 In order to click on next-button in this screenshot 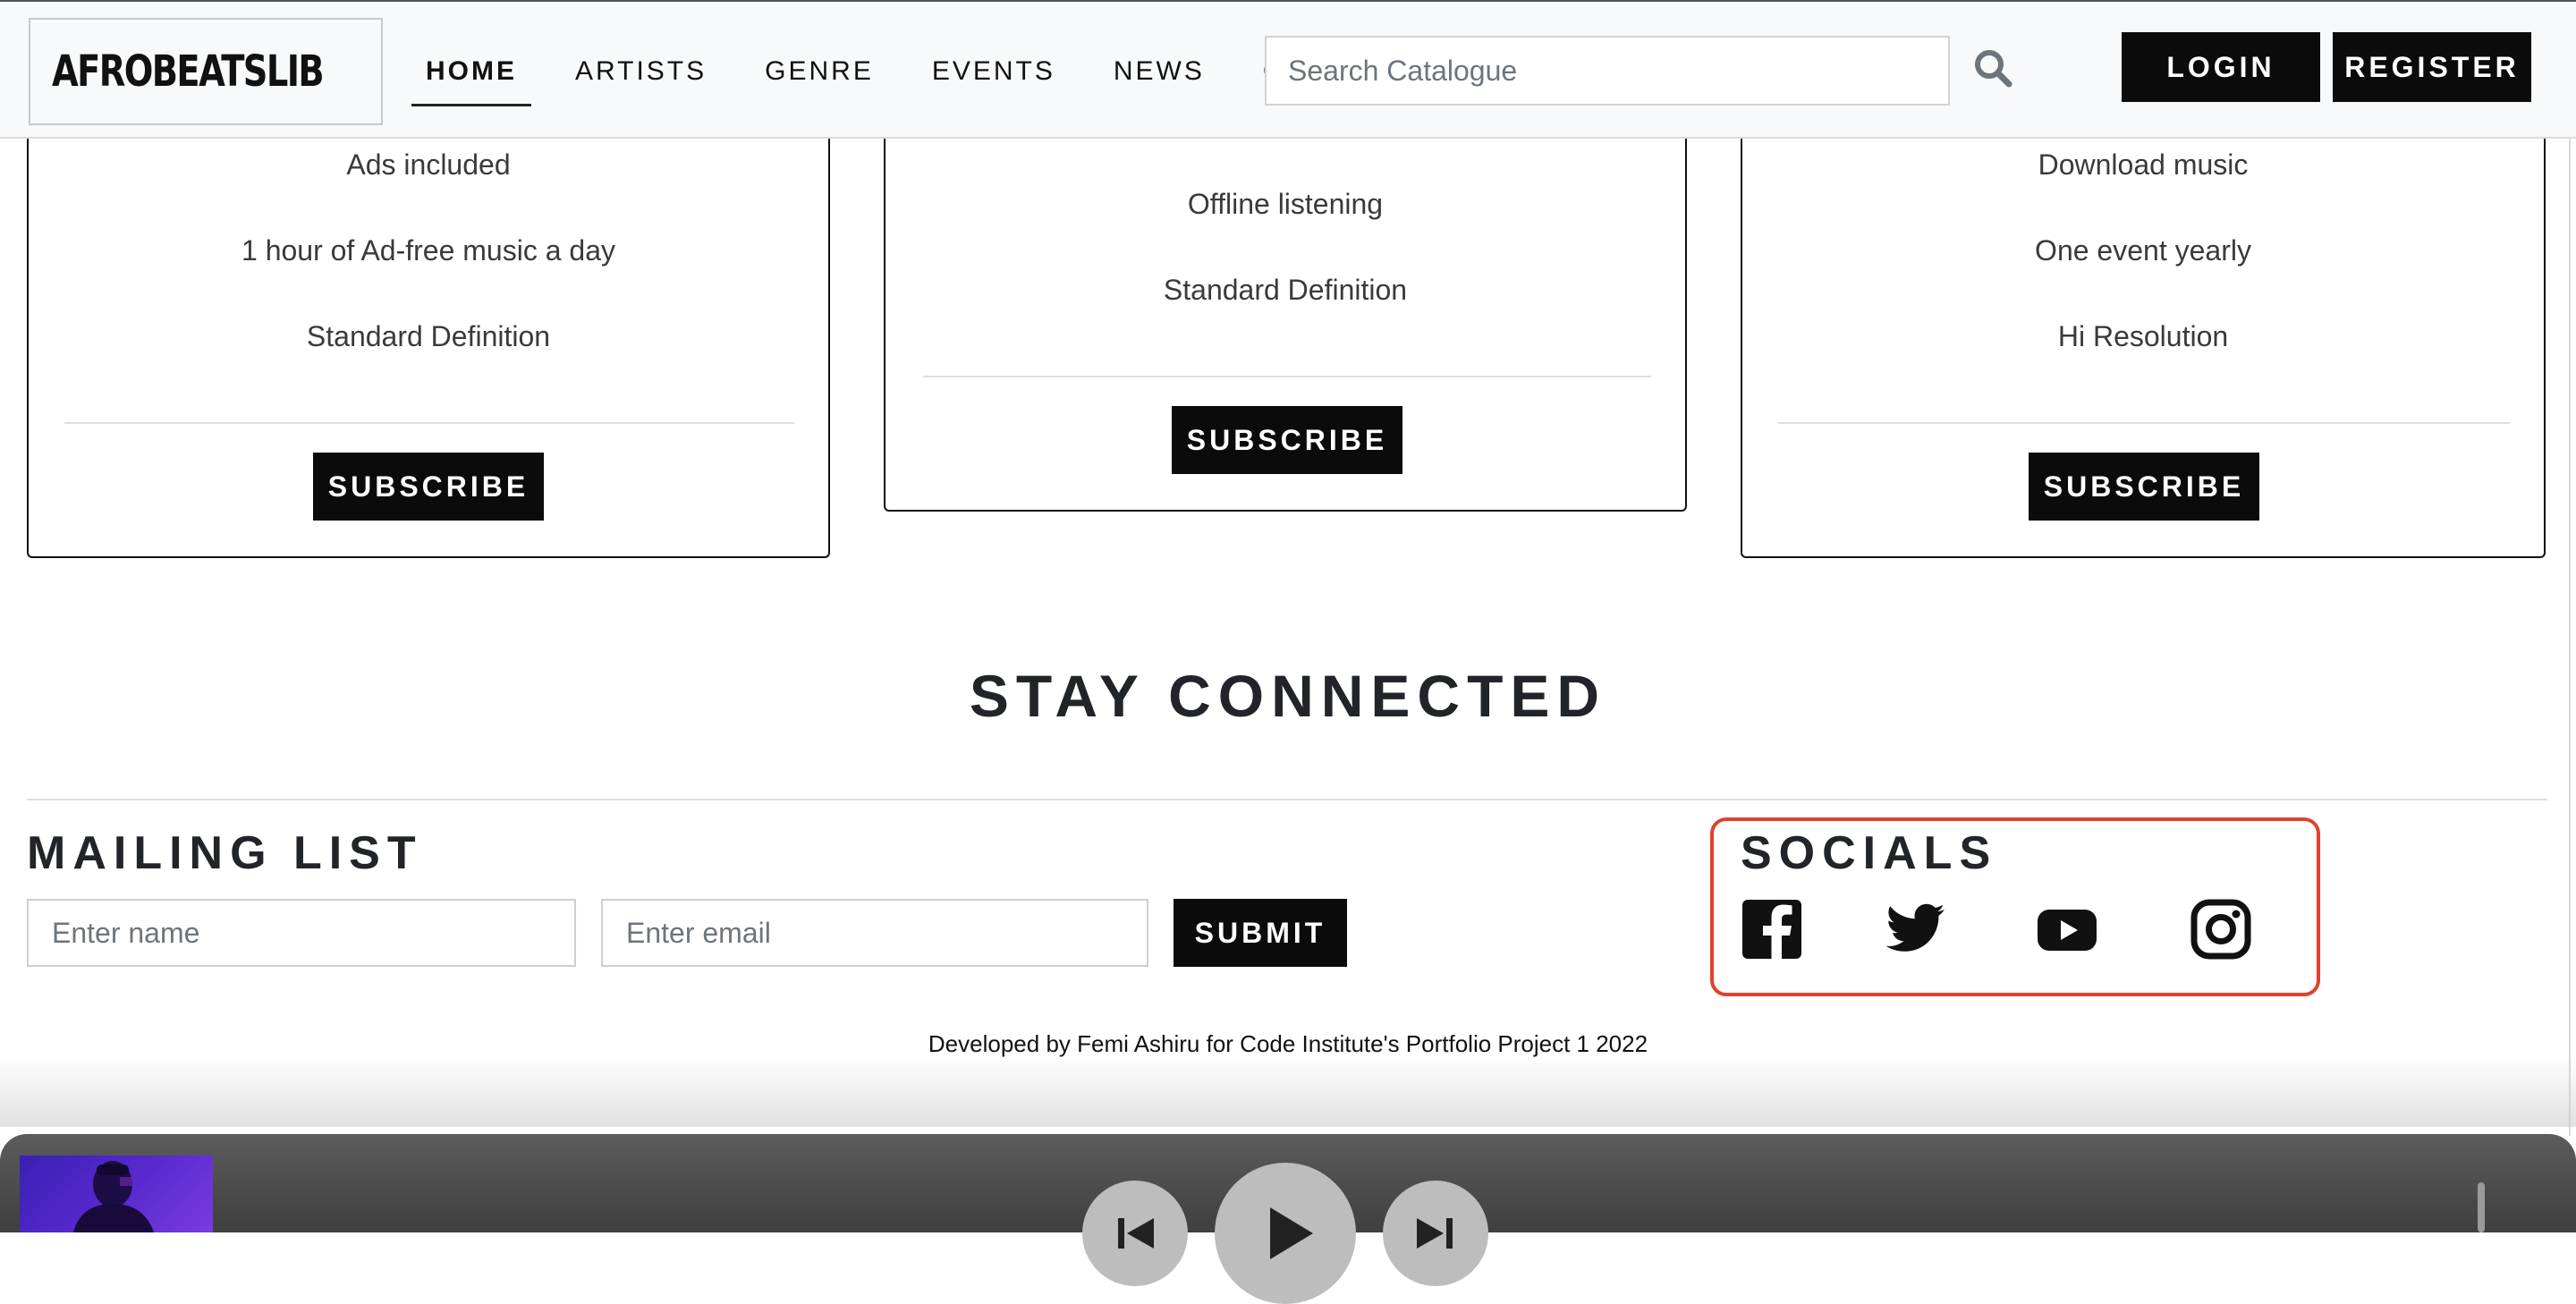, I will do `click(1435, 1233)`.